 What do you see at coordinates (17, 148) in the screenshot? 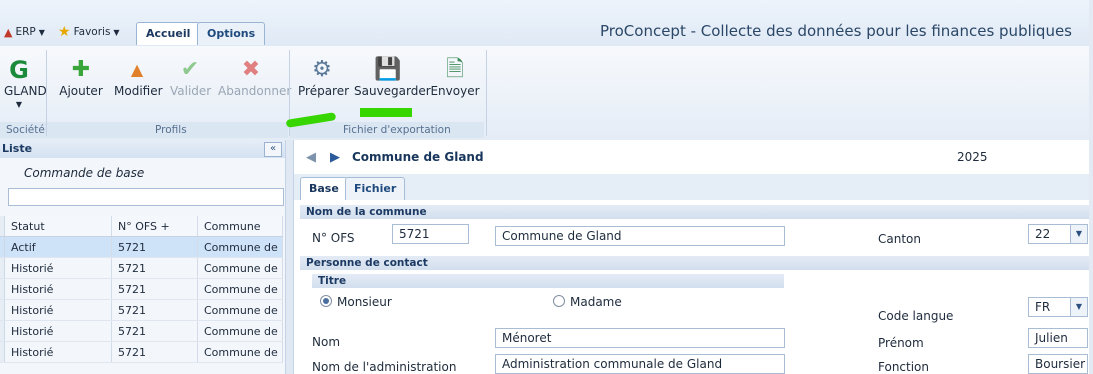
I see `list-panel-title: Liste` at bounding box center [17, 148].